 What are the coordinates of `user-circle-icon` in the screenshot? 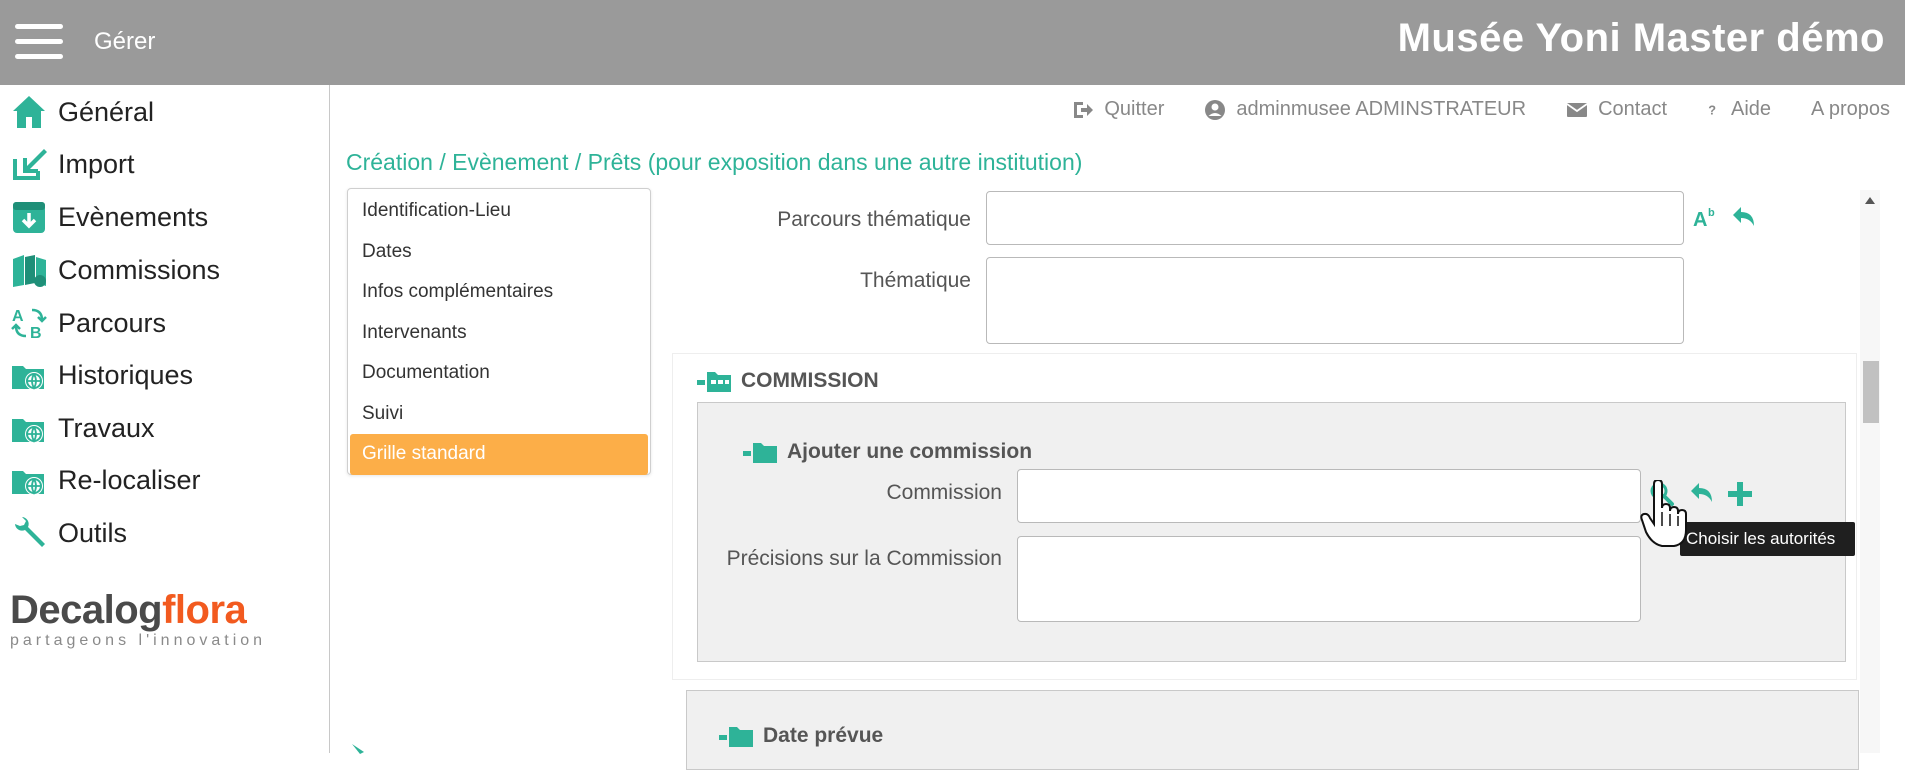 It's located at (1215, 109).